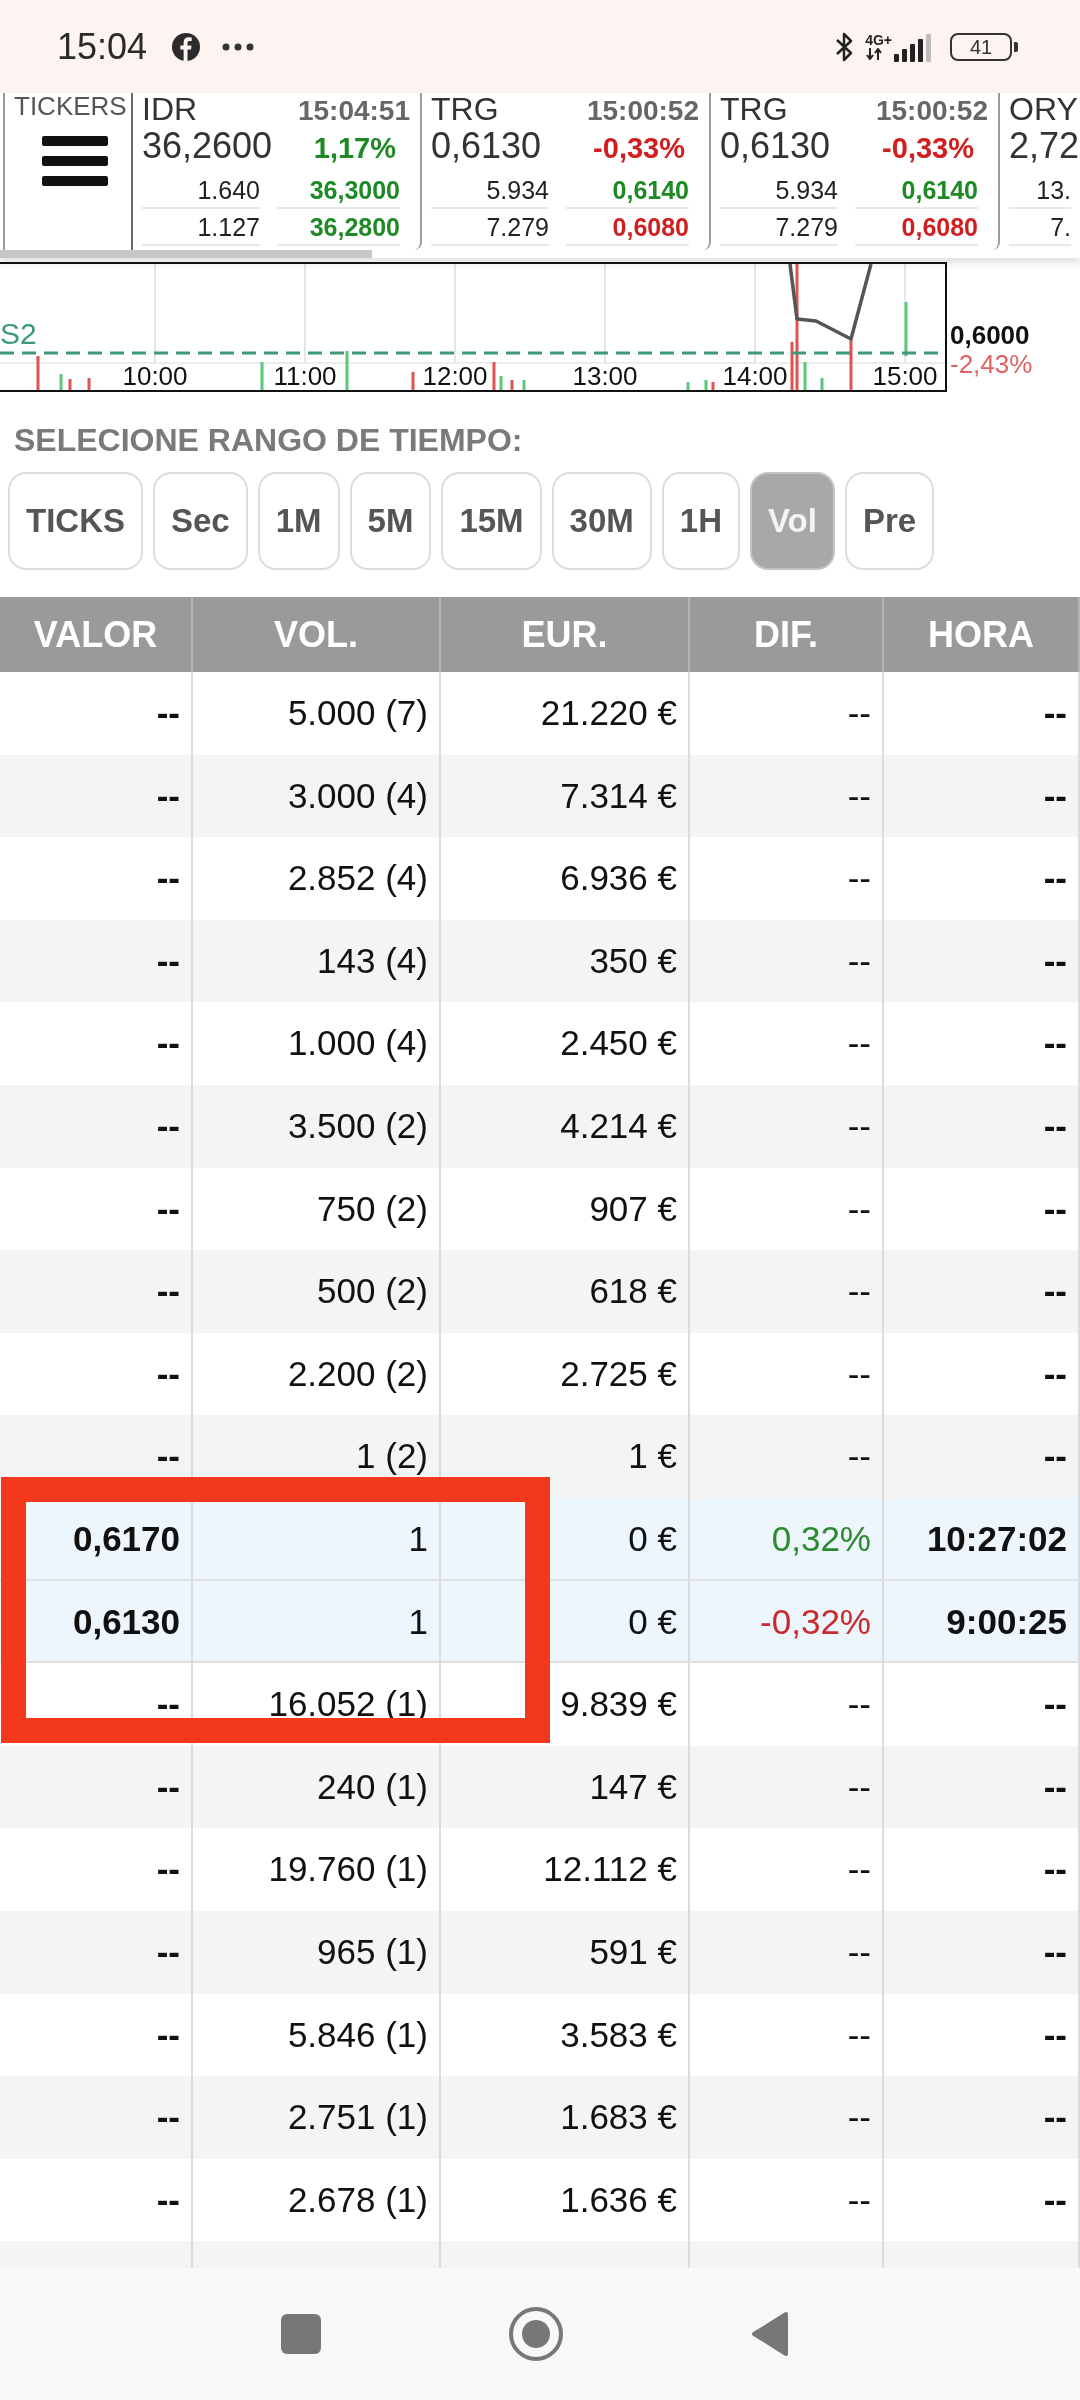 The height and width of the screenshot is (2400, 1080). I want to click on book-quantity: 1.640, so click(201, 190).